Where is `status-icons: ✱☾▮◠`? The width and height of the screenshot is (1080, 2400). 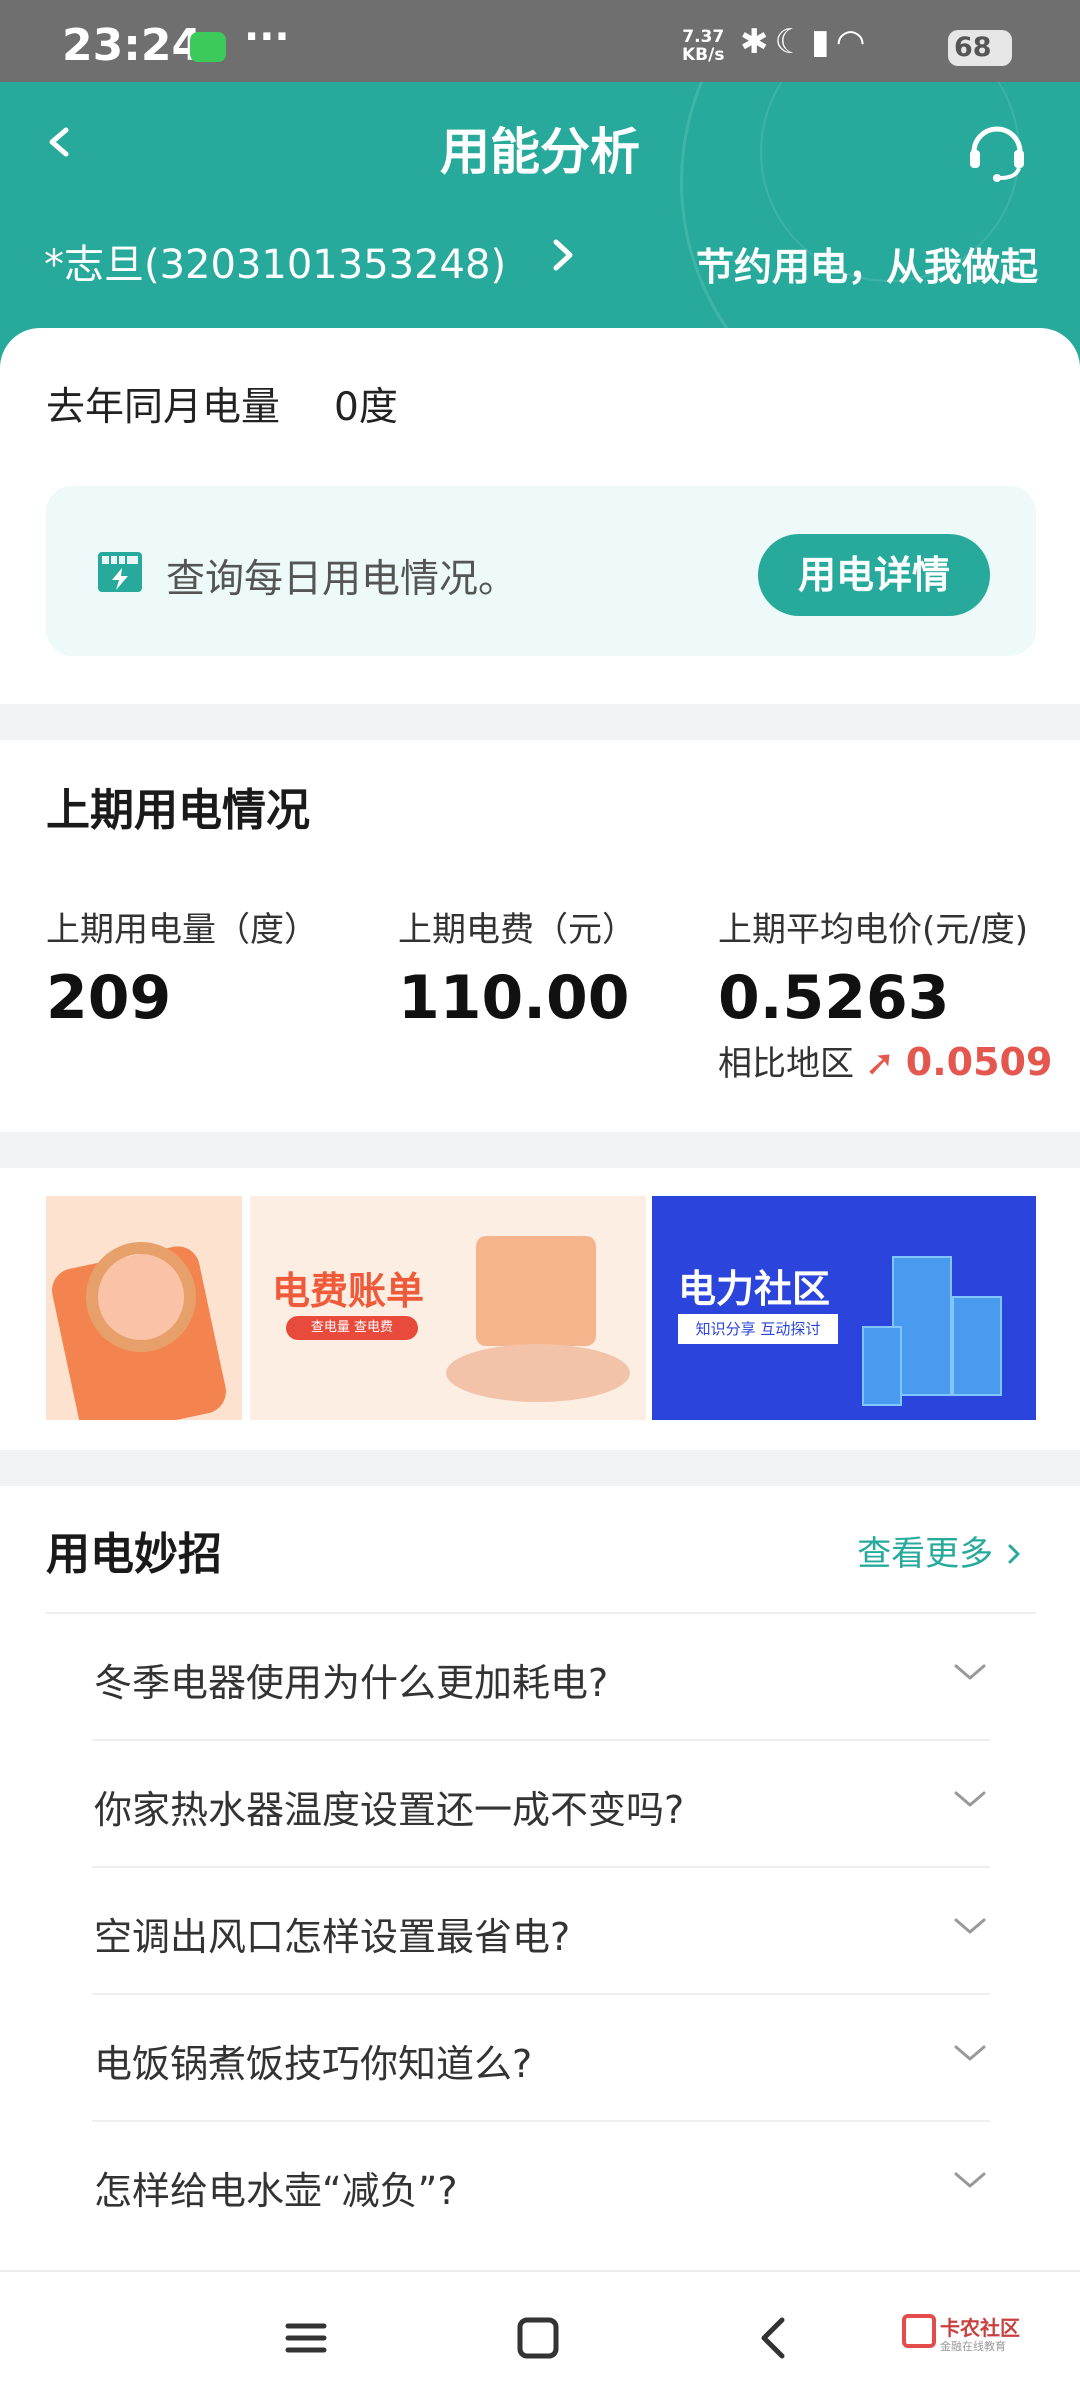 status-icons: ✱☾▮◠ is located at coordinates (805, 42).